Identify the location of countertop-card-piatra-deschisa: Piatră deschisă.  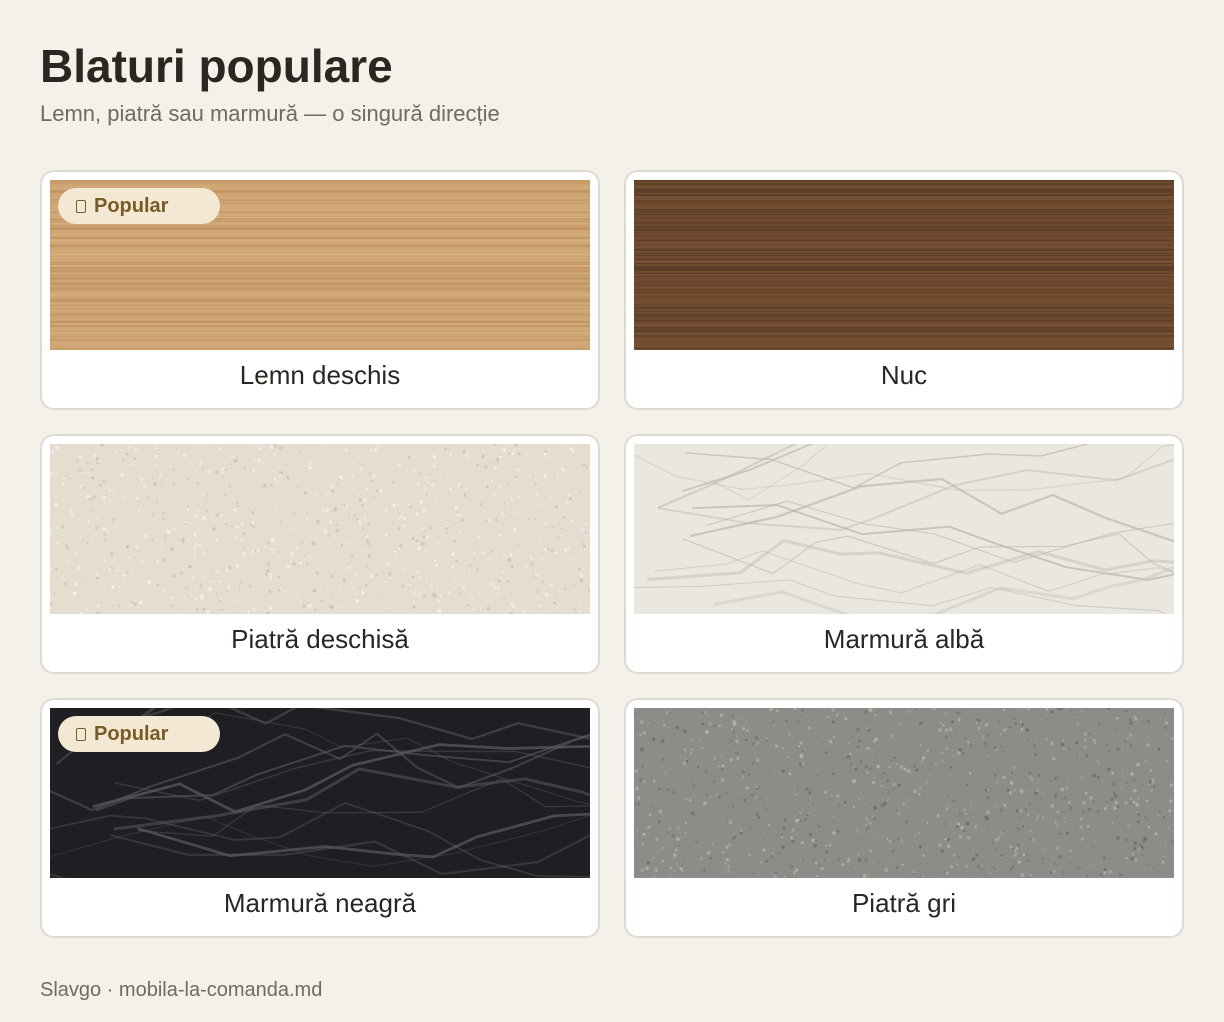
(320, 554).